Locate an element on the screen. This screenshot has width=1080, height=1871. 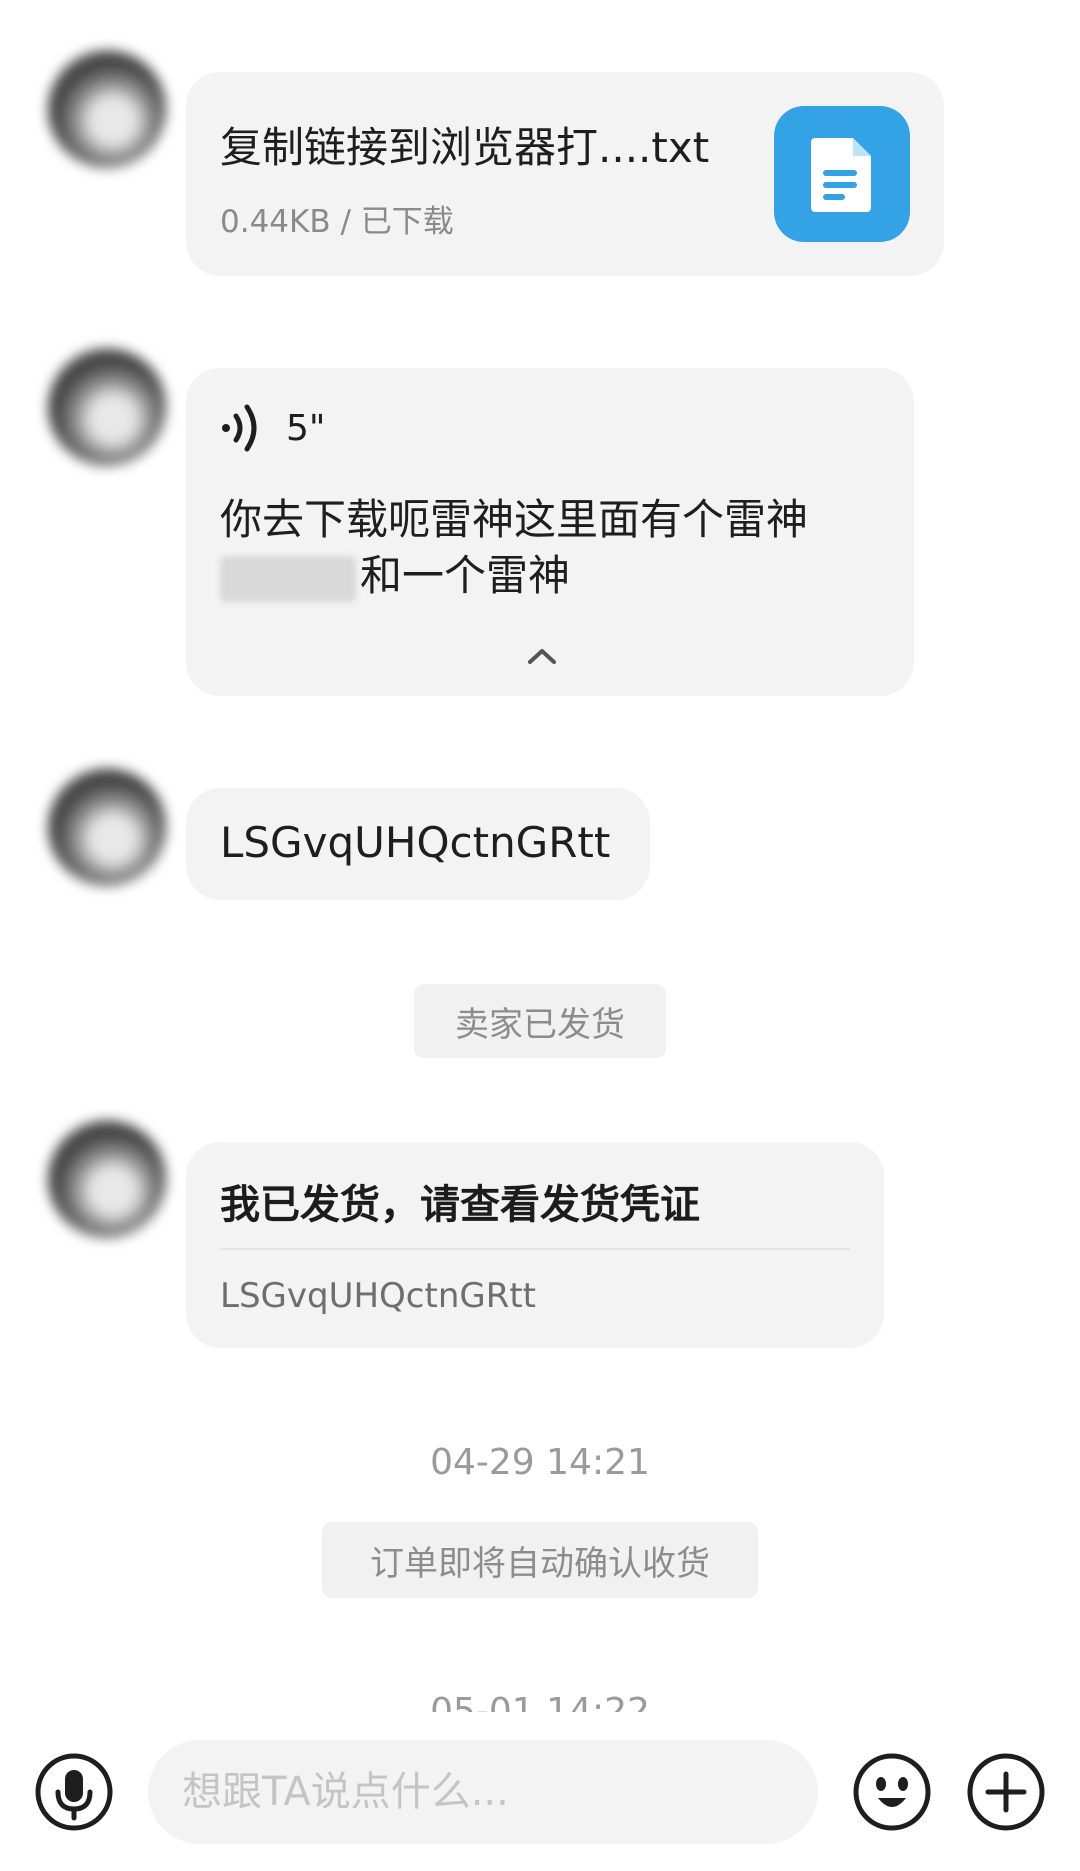
divider is located at coordinates (535, 1249).